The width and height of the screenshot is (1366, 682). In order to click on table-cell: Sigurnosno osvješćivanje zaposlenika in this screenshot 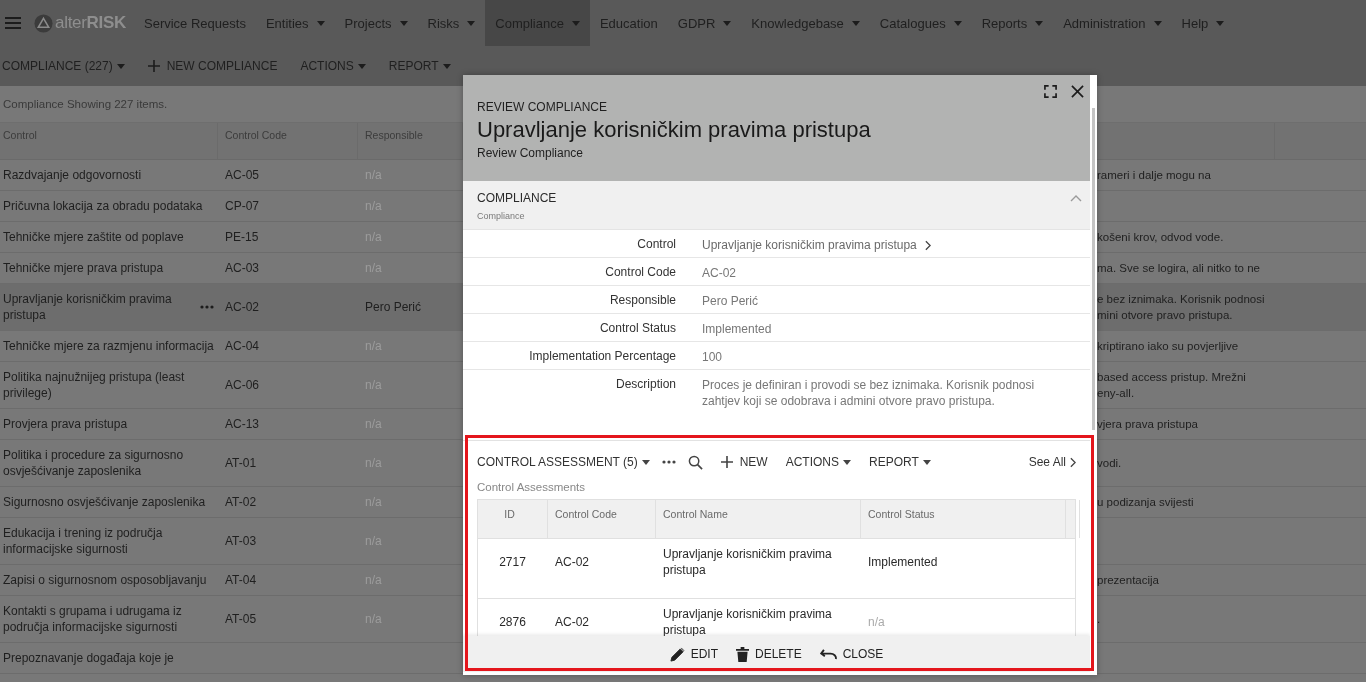, I will do `click(104, 502)`.